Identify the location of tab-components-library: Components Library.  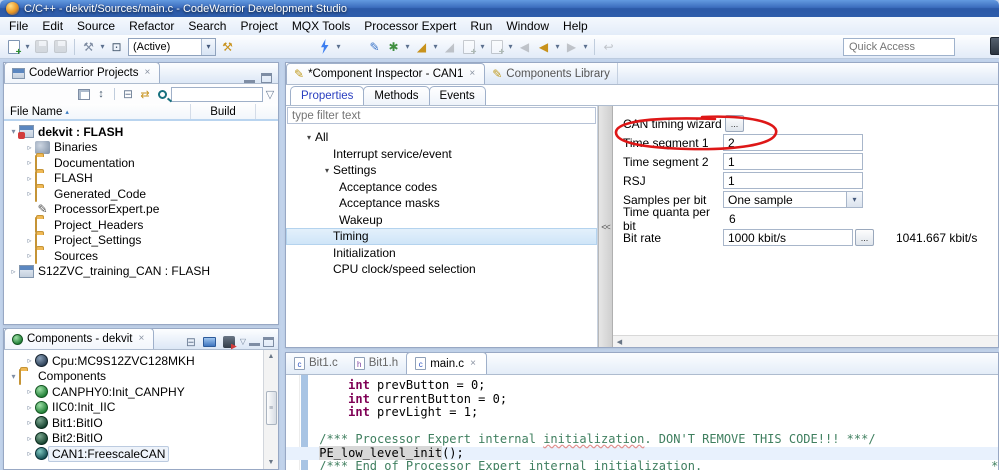
(551, 73).